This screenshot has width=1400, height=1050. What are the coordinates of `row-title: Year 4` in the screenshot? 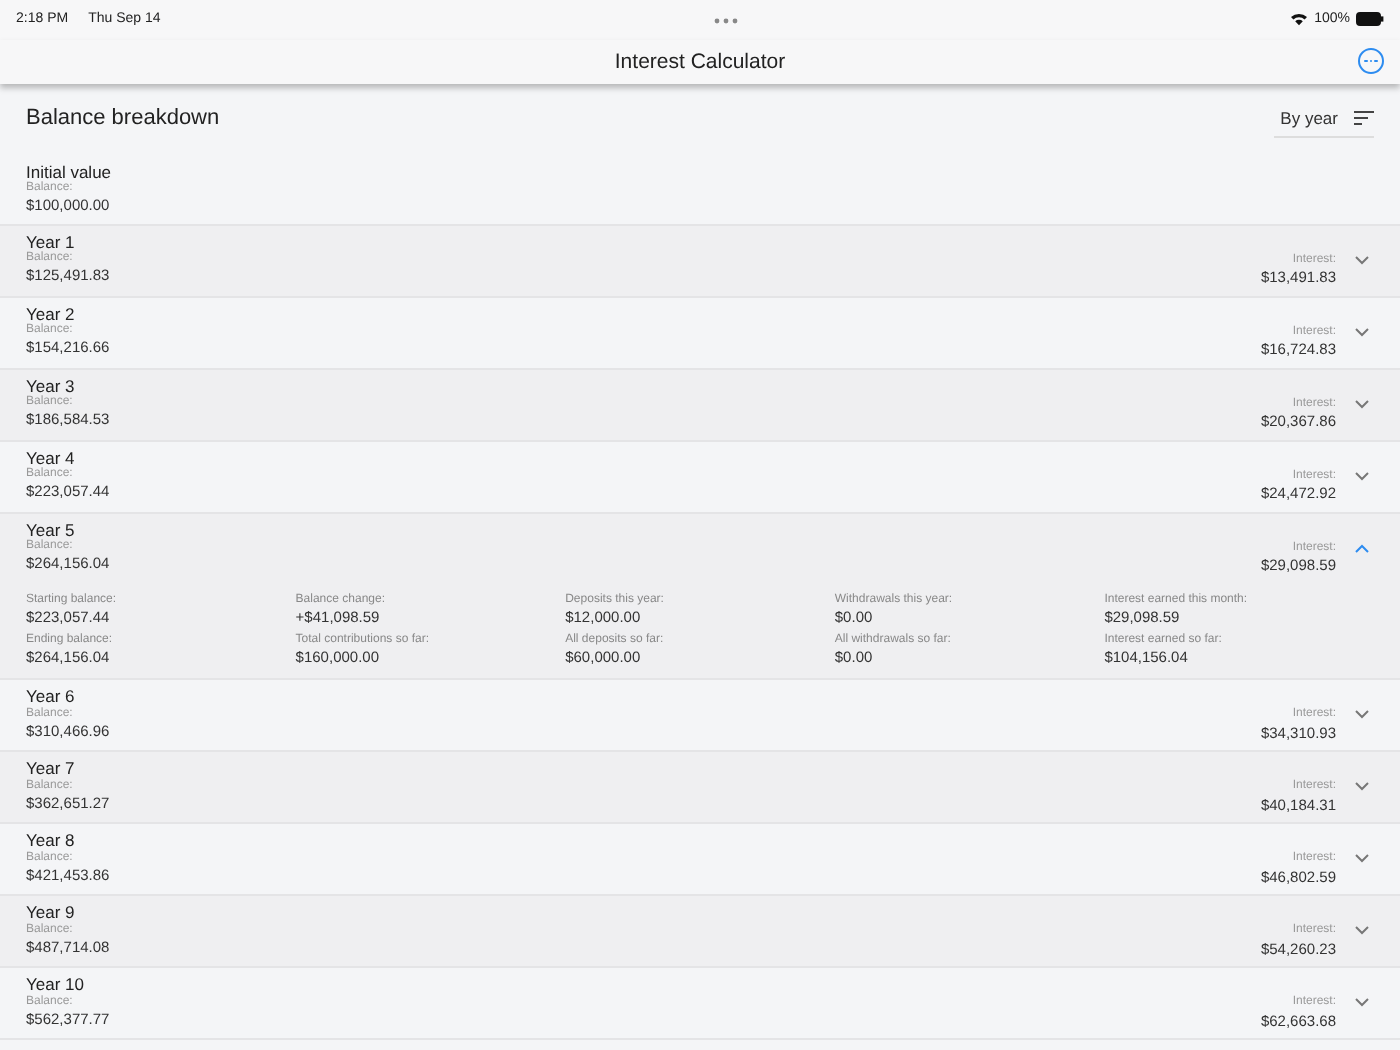 It's located at (50, 458).